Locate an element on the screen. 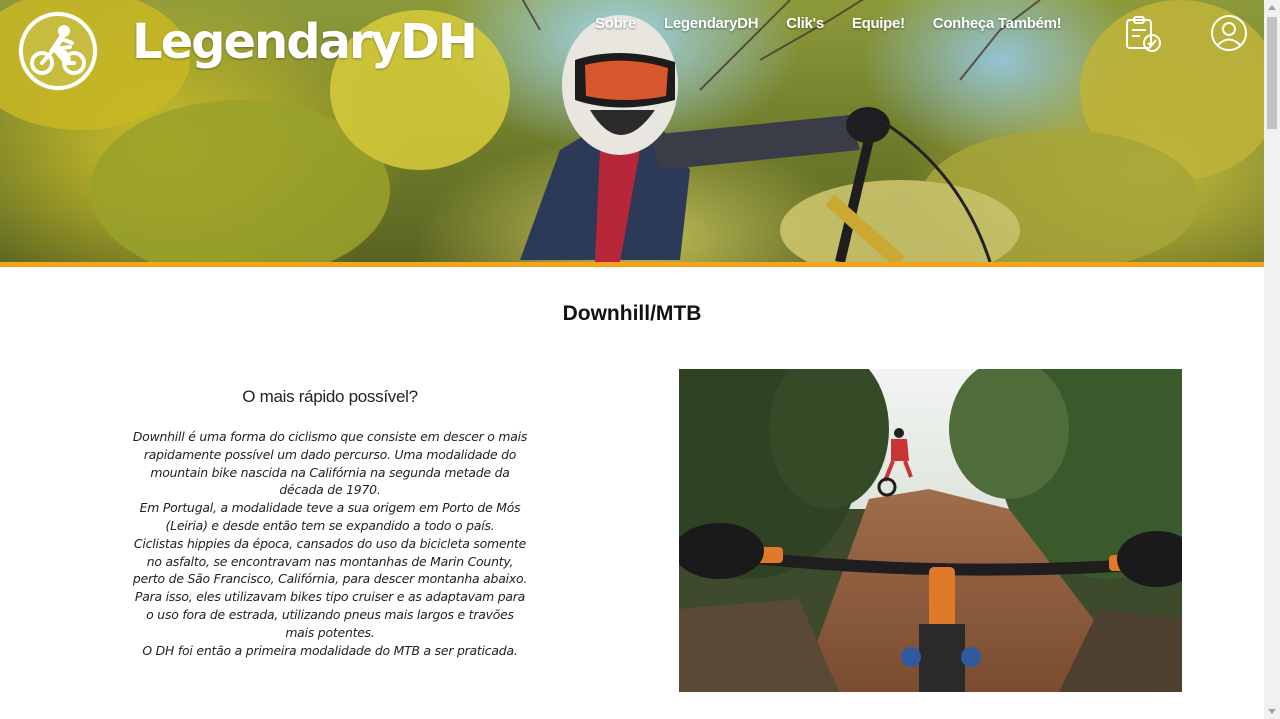 The width and height of the screenshot is (1280, 719). page-title: Downhill/MTB is located at coordinates (632, 313).